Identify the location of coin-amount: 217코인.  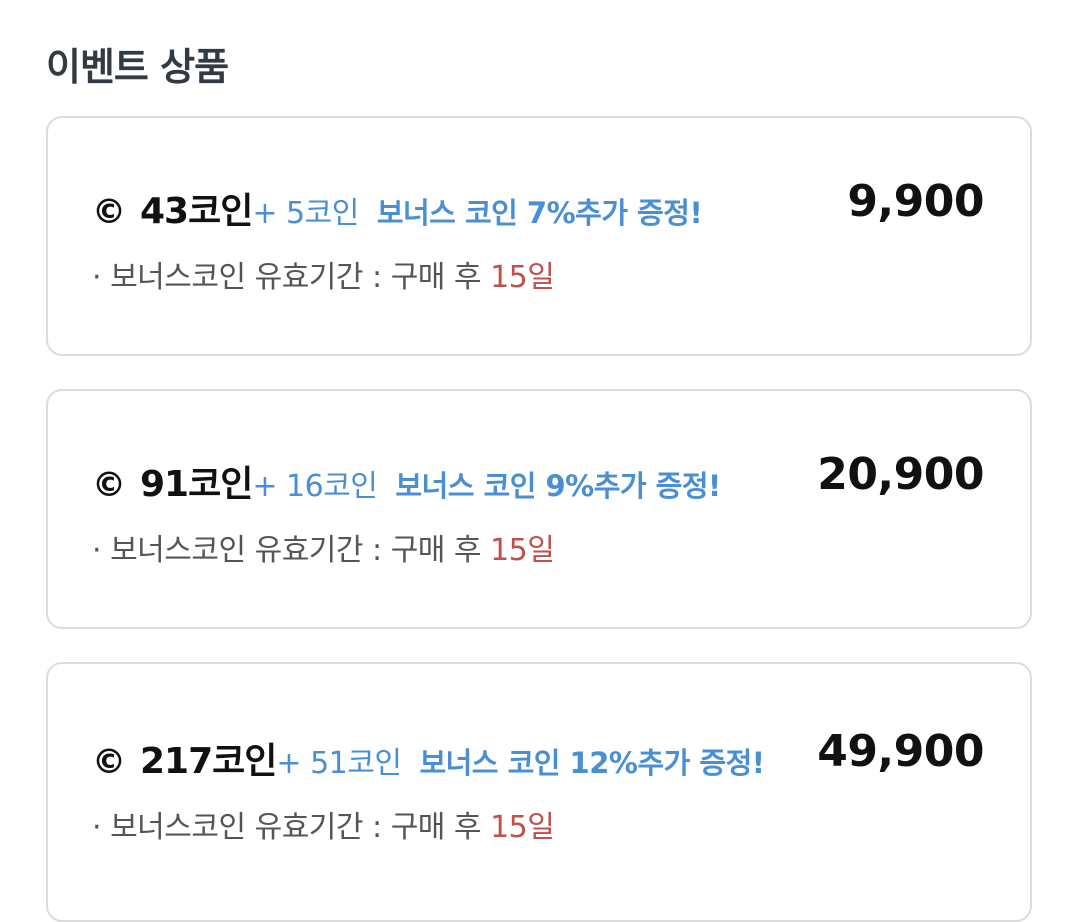
(208, 761).